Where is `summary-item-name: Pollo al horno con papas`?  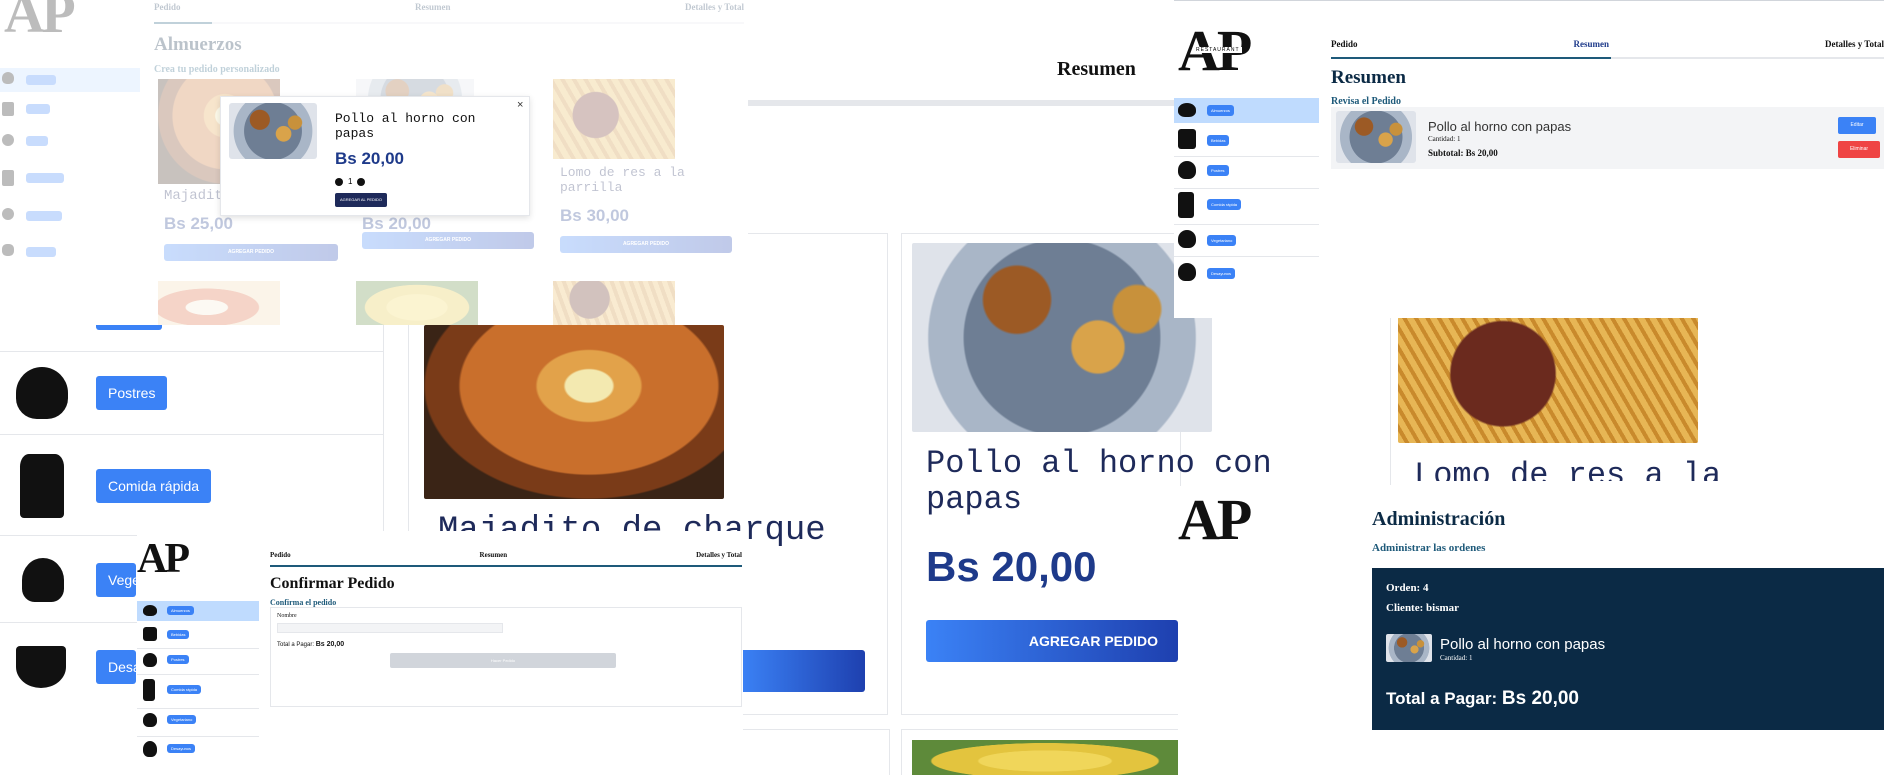
summary-item-name: Pollo al horno con papas is located at coordinates (1500, 126).